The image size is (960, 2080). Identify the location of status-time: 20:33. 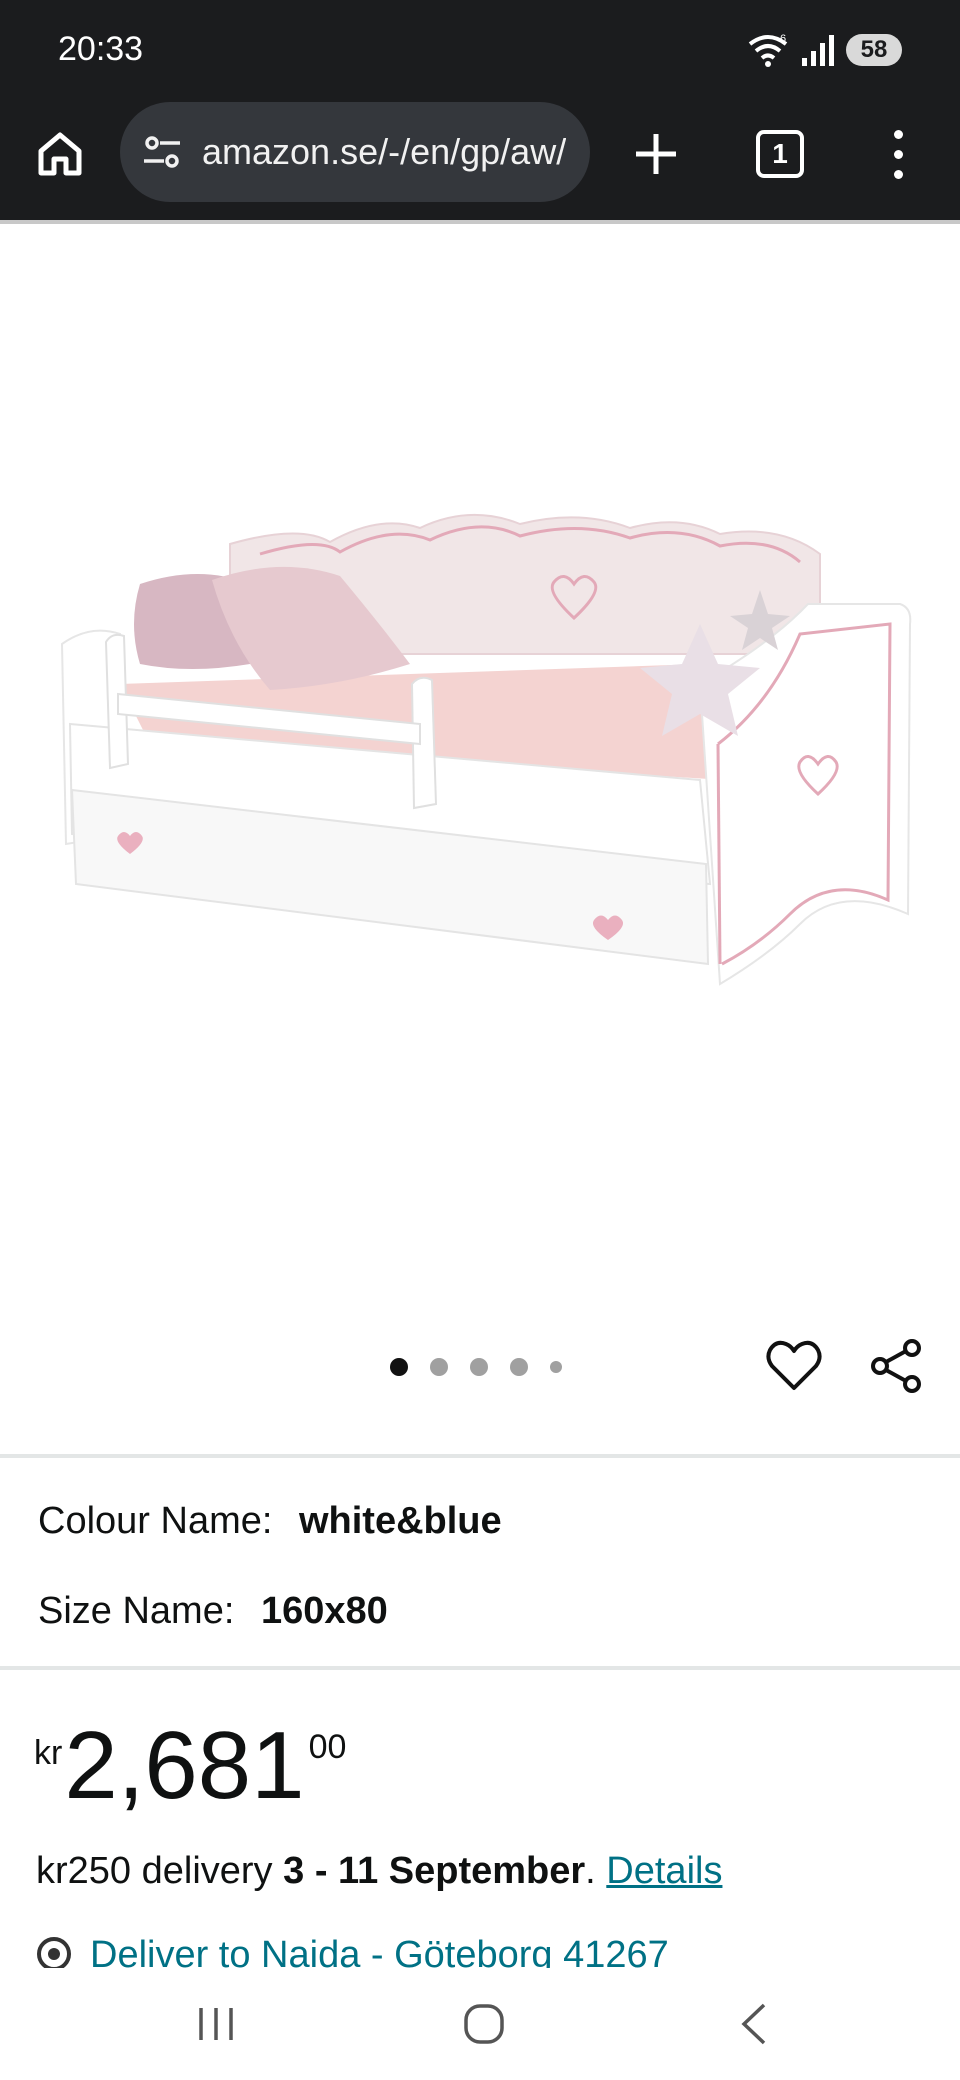
(101, 49).